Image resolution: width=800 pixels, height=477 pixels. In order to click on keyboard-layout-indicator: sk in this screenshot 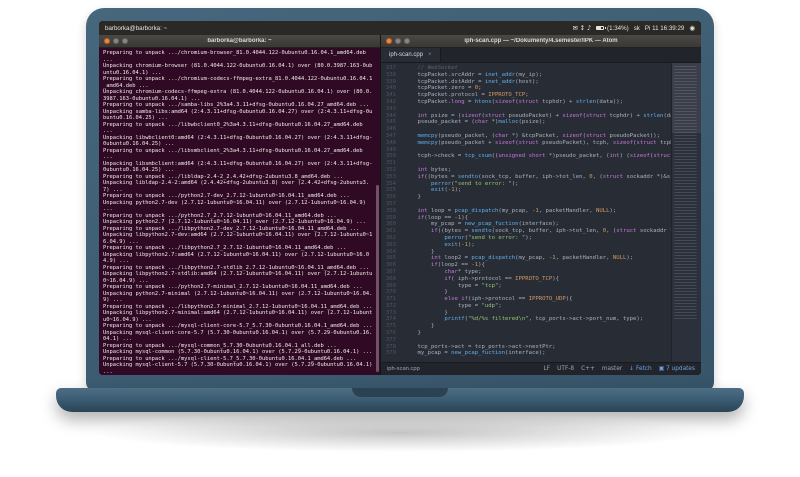, I will do `click(637, 28)`.